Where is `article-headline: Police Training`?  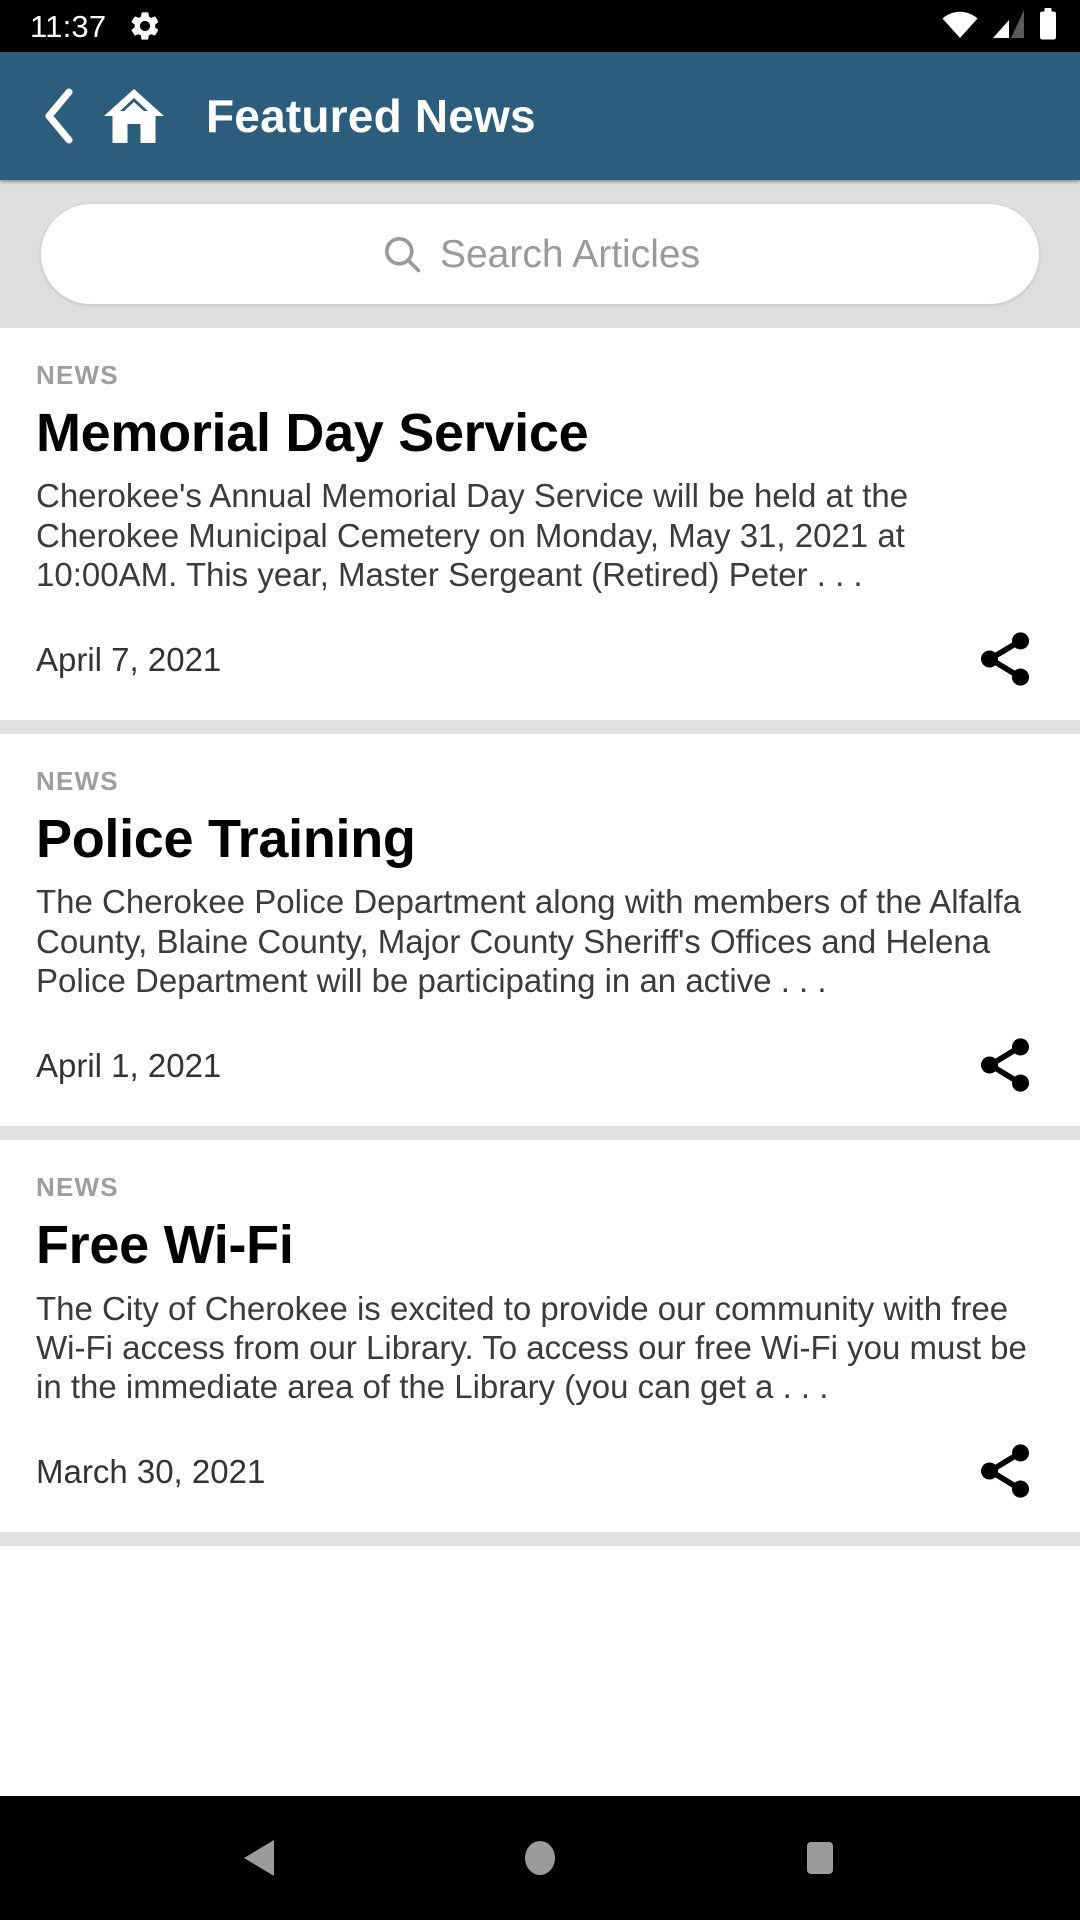 article-headline: Police Training is located at coordinates (540, 839).